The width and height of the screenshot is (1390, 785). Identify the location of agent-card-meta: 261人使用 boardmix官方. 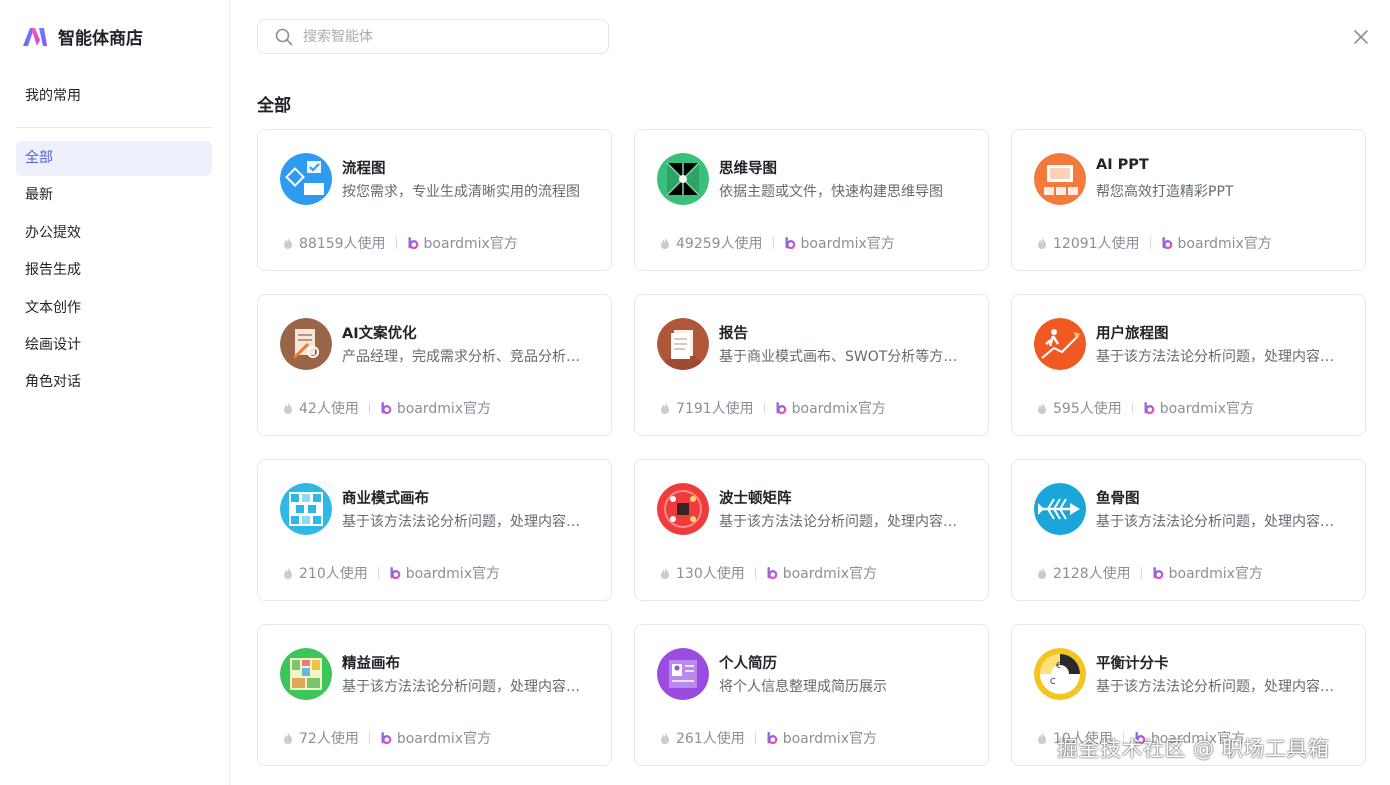
(768, 738).